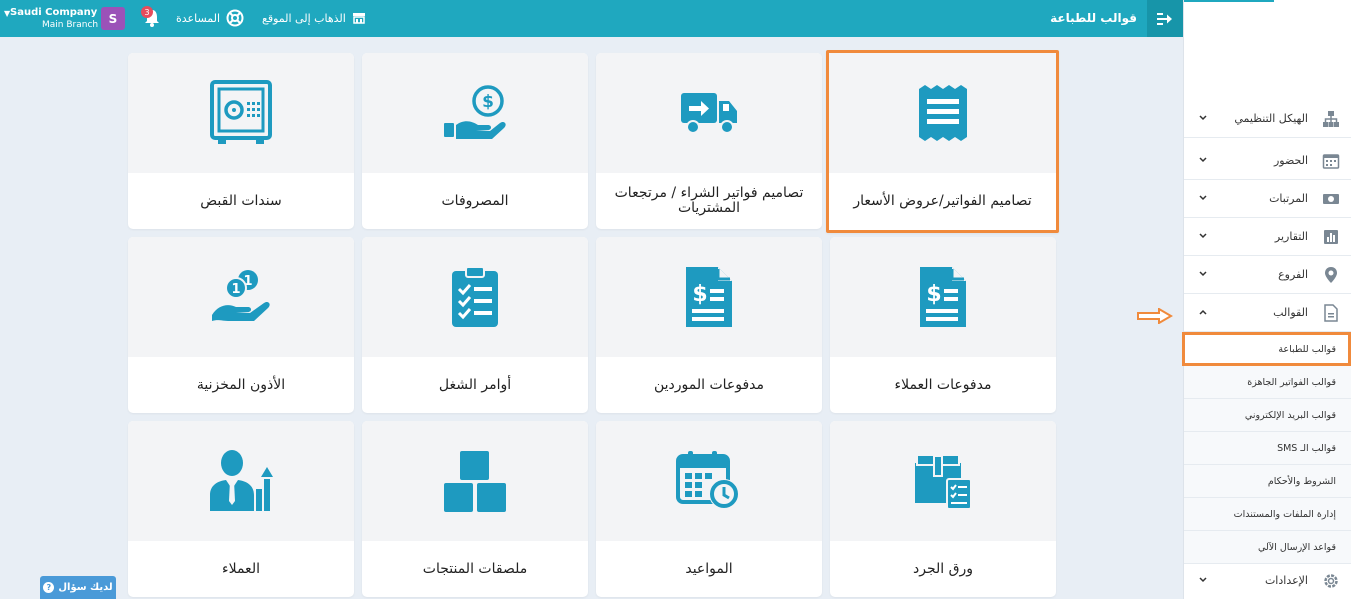 This screenshot has width=1351, height=599. I want to click on card-label: ملصقات المنتجات, so click(475, 568).